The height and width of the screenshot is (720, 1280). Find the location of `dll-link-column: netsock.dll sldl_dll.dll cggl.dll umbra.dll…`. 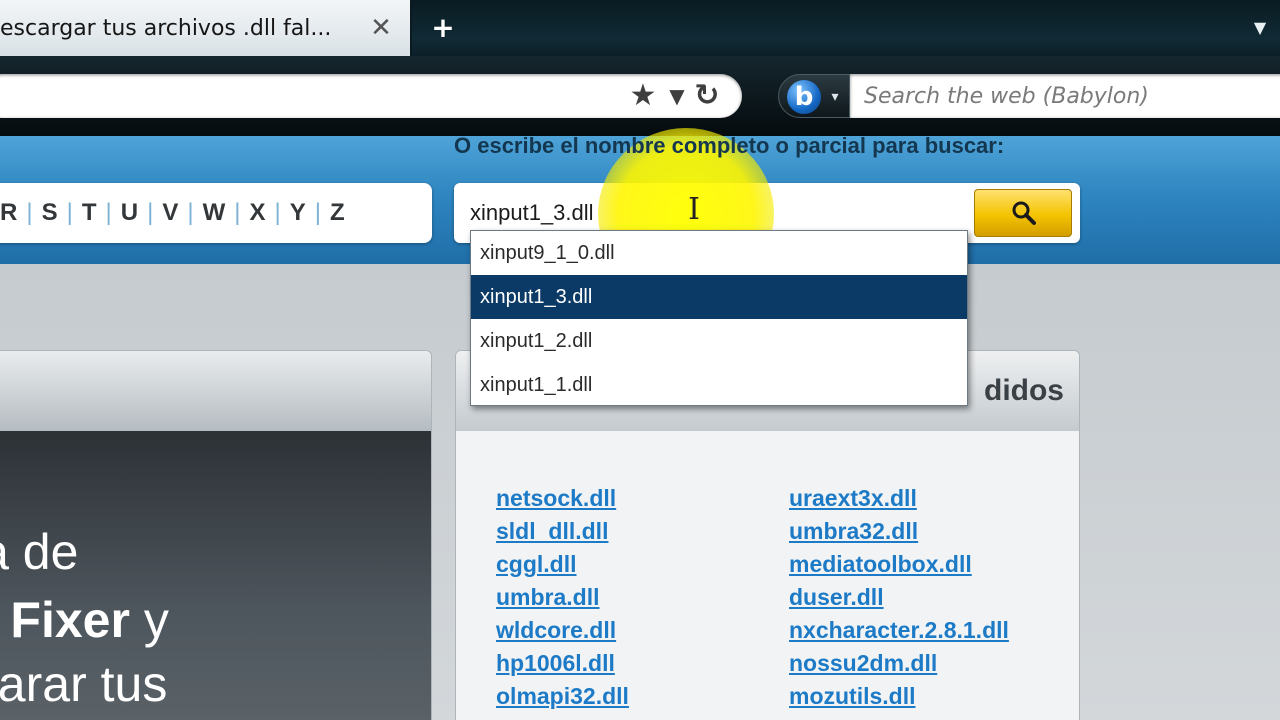

dll-link-column: netsock.dll sldl_dll.dll cggl.dll umbra.dll… is located at coordinates (646, 599).